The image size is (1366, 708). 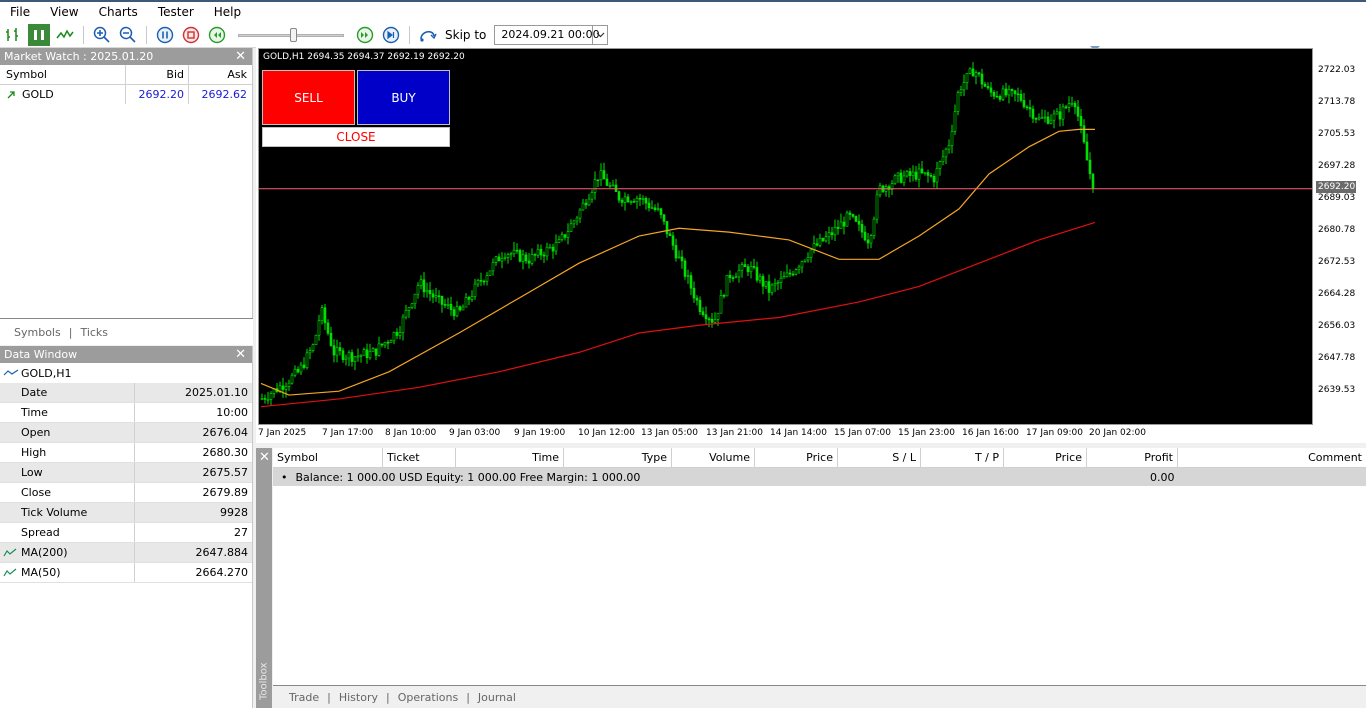 I want to click on fast-forward-button, so click(x=365, y=35).